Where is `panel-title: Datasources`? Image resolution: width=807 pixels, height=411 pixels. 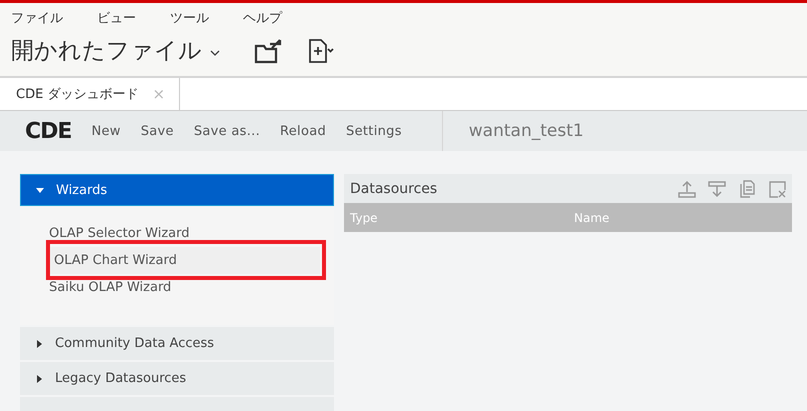 panel-title: Datasources is located at coordinates (394, 188).